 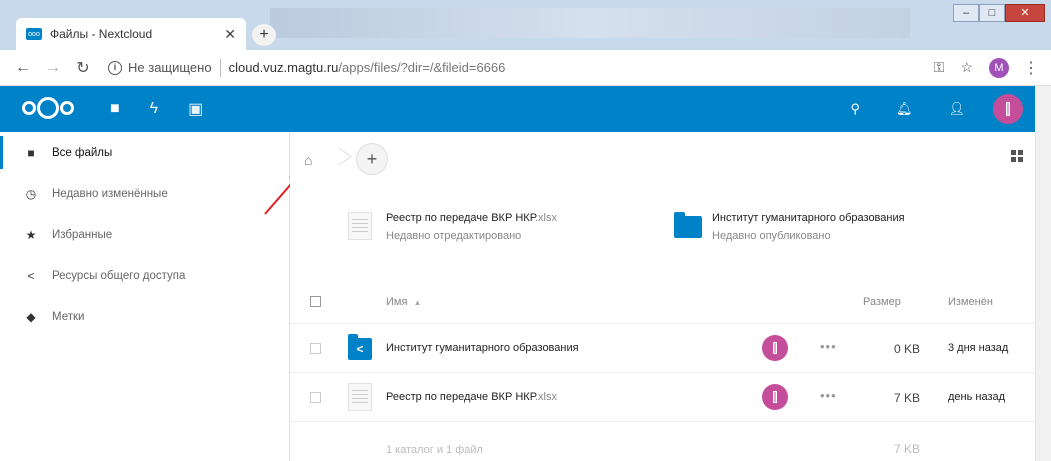 I want to click on contacts-icon: 👤︎, so click(x=956, y=109).